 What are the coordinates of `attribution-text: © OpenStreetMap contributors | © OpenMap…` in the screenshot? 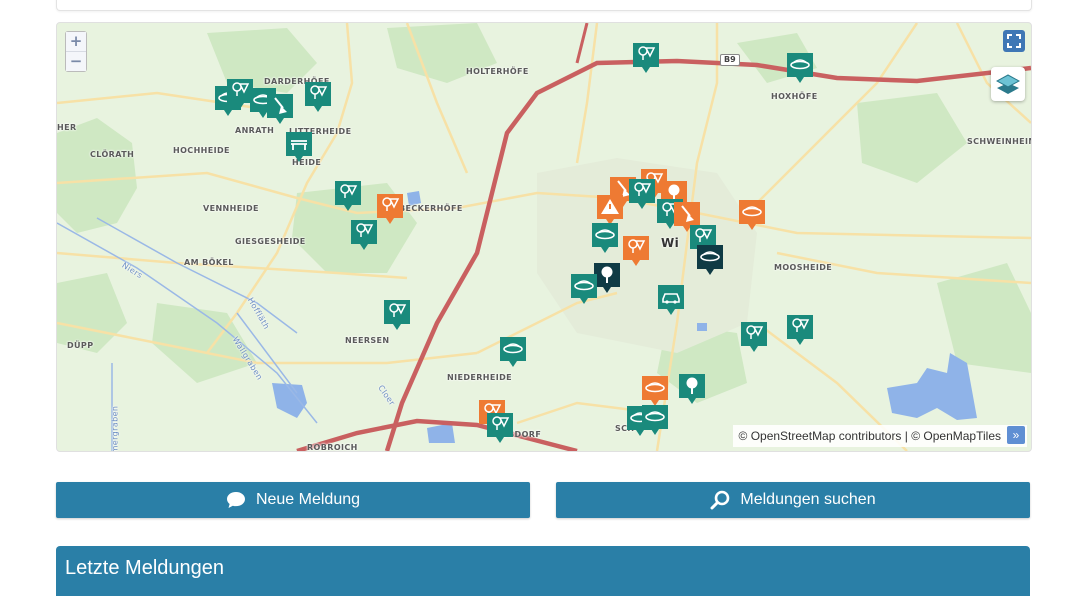 It's located at (870, 436).